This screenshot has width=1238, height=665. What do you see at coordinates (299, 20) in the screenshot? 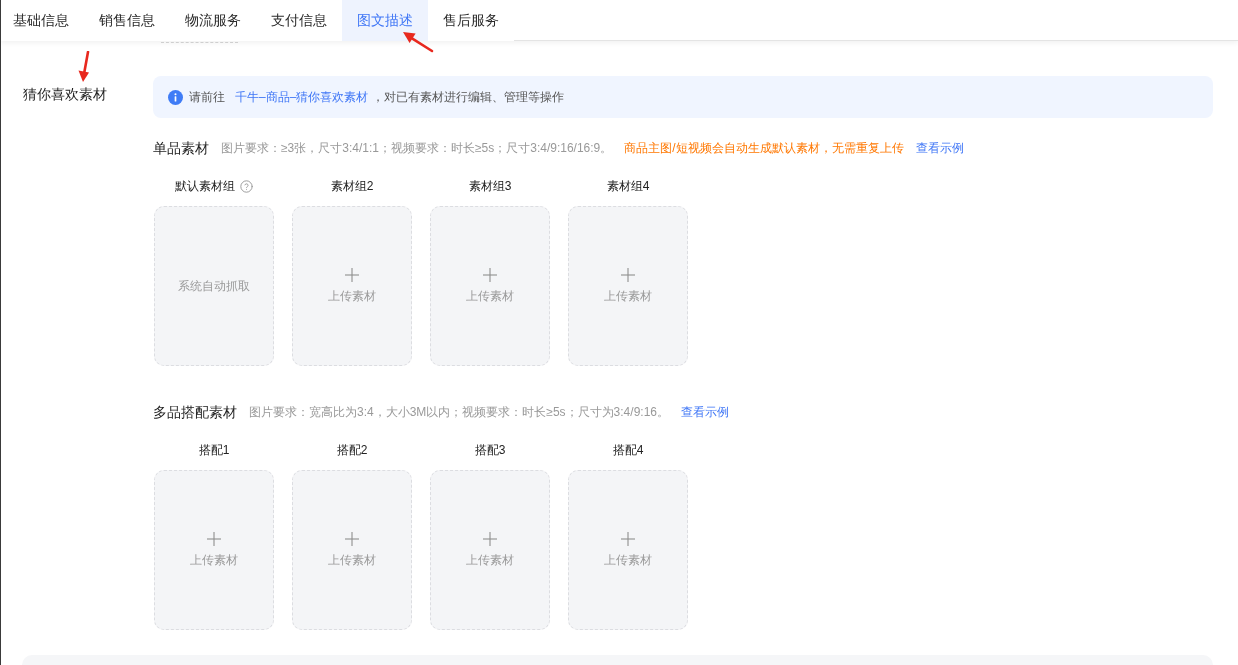
I see `tab: 支付信息` at bounding box center [299, 20].